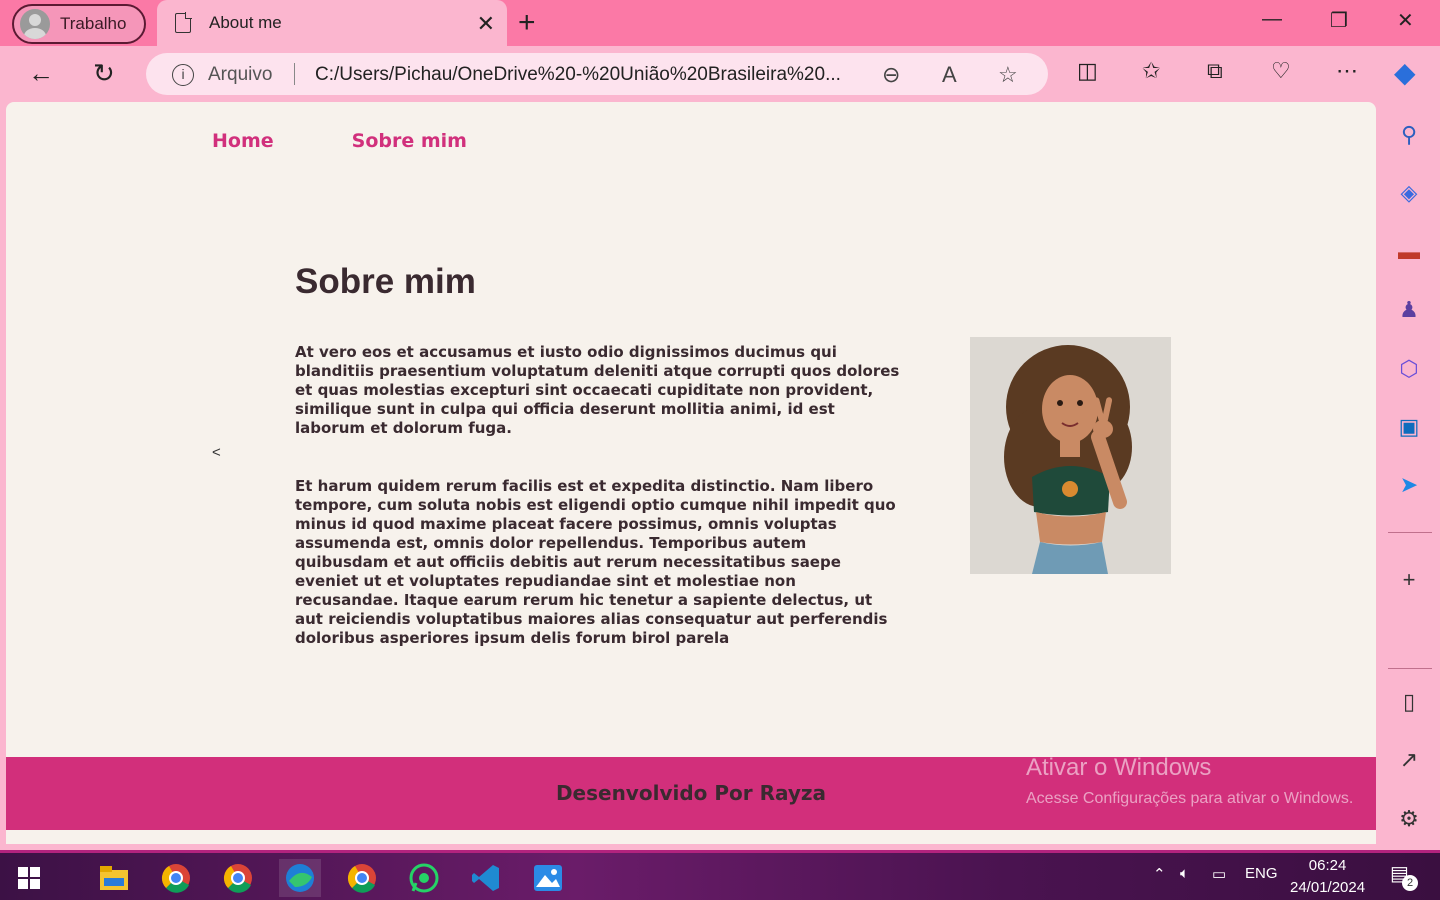 This screenshot has width=1440, height=900. Describe the element at coordinates (1272, 19) in the screenshot. I see `minimize-button: —` at that location.